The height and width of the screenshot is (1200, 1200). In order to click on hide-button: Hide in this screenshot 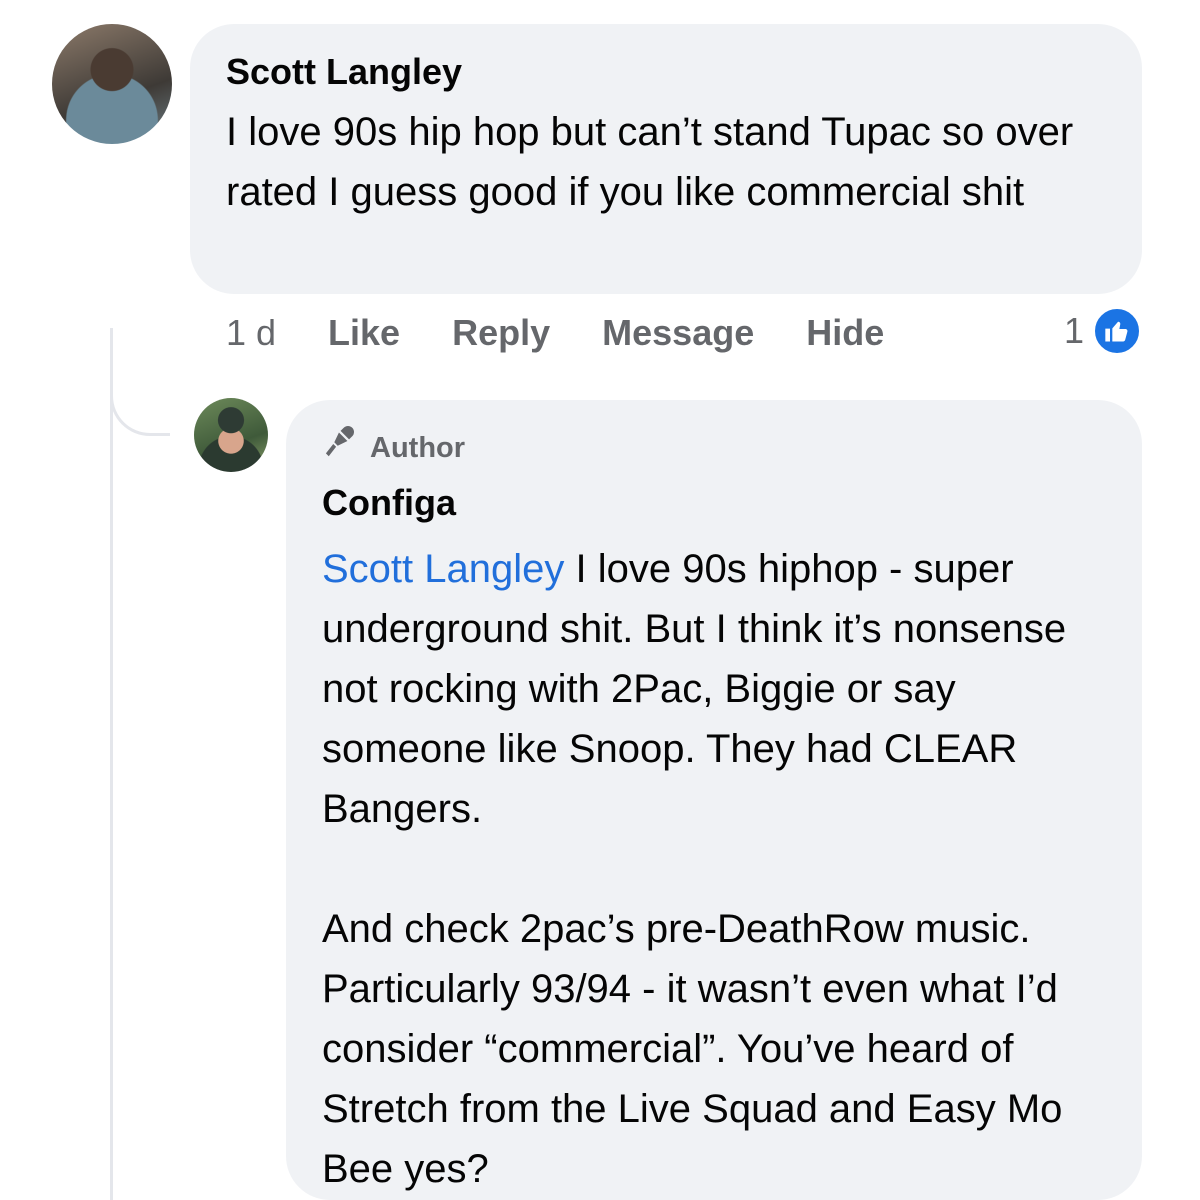, I will do `click(845, 333)`.